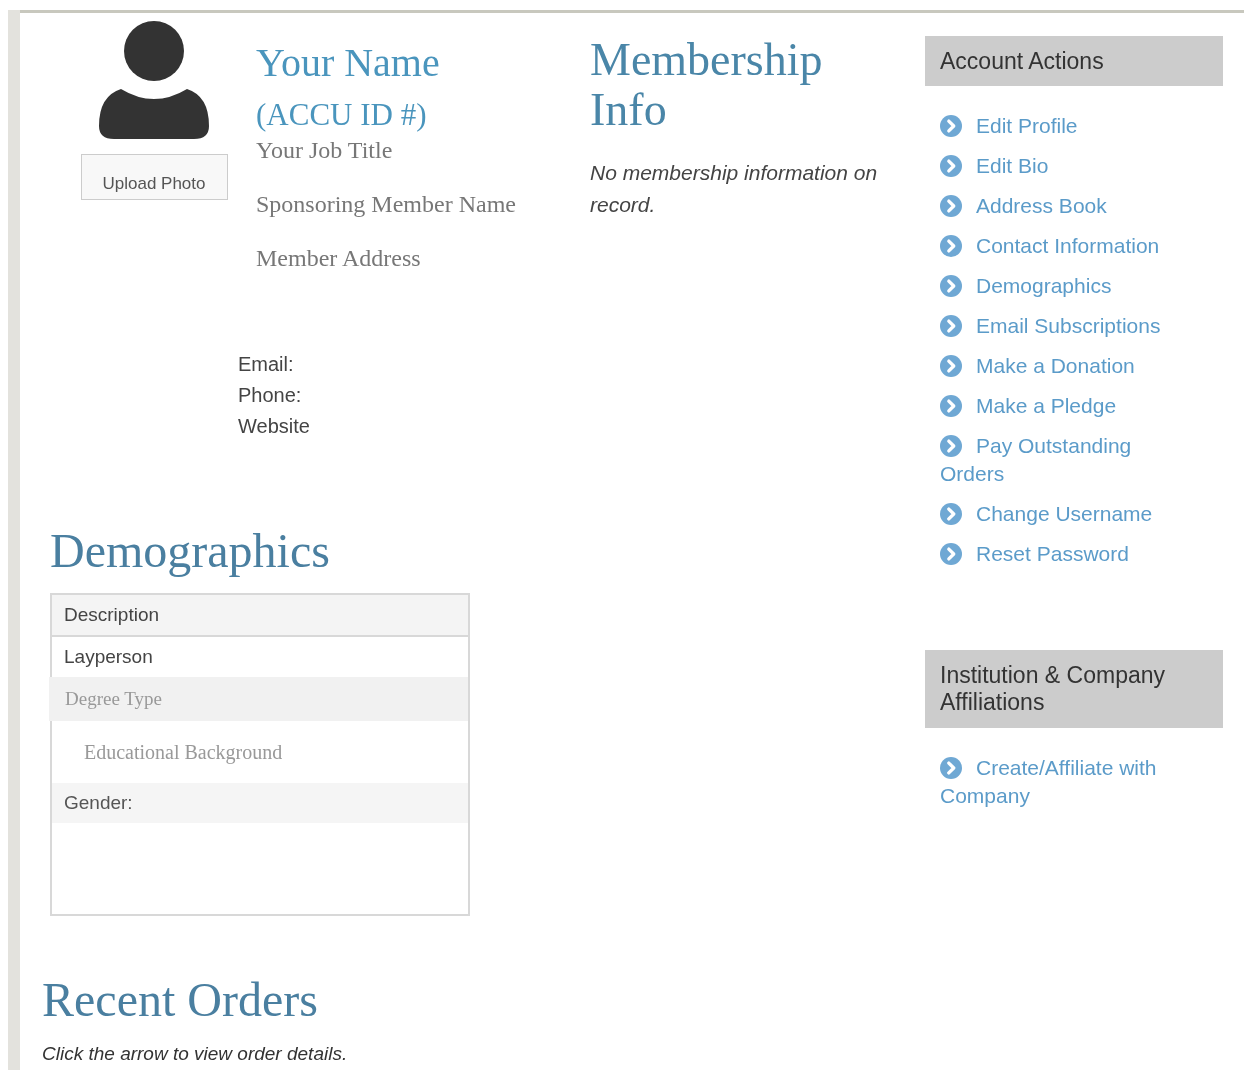  What do you see at coordinates (258, 699) in the screenshot?
I see `table-cell: Degree Type` at bounding box center [258, 699].